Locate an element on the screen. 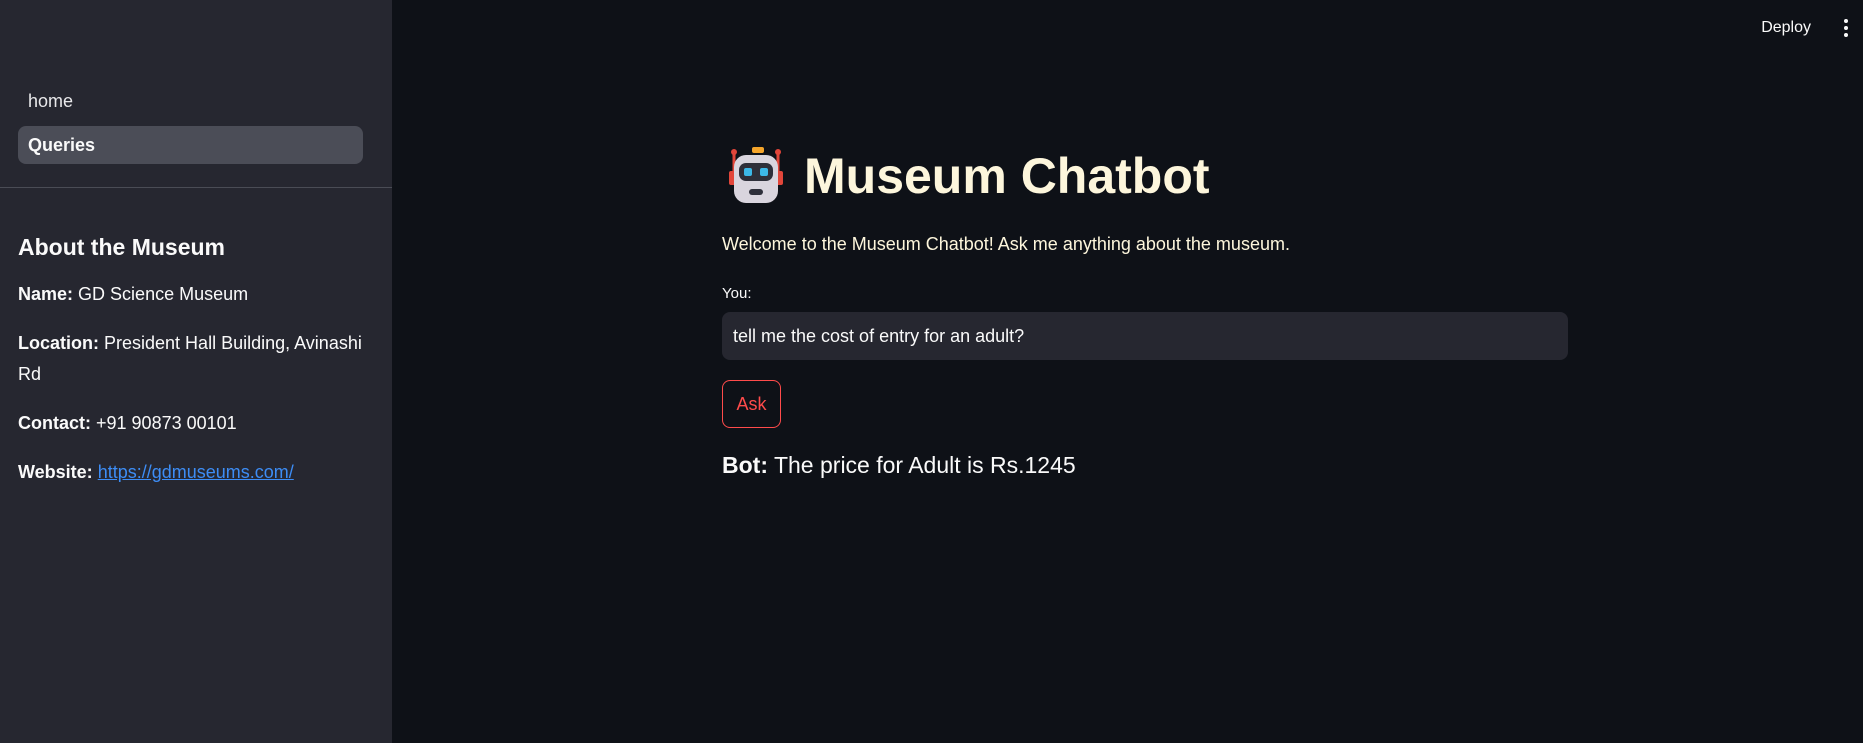 The width and height of the screenshot is (1863, 743). about-website: Website: https://gdmuseums.com/ is located at coordinates (193, 472).